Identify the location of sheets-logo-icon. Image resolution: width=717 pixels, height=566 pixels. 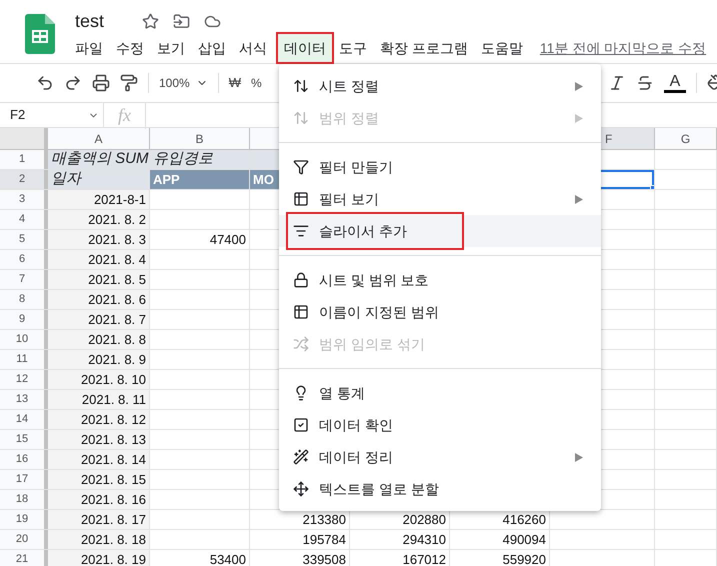
(40, 34).